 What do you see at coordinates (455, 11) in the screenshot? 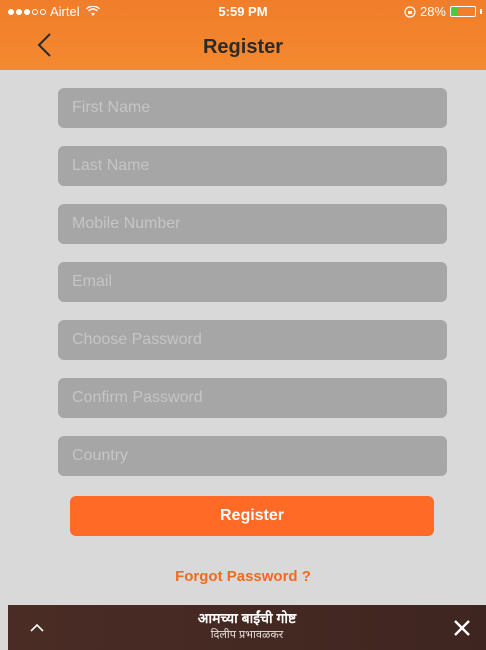
I see `battery-level` at bounding box center [455, 11].